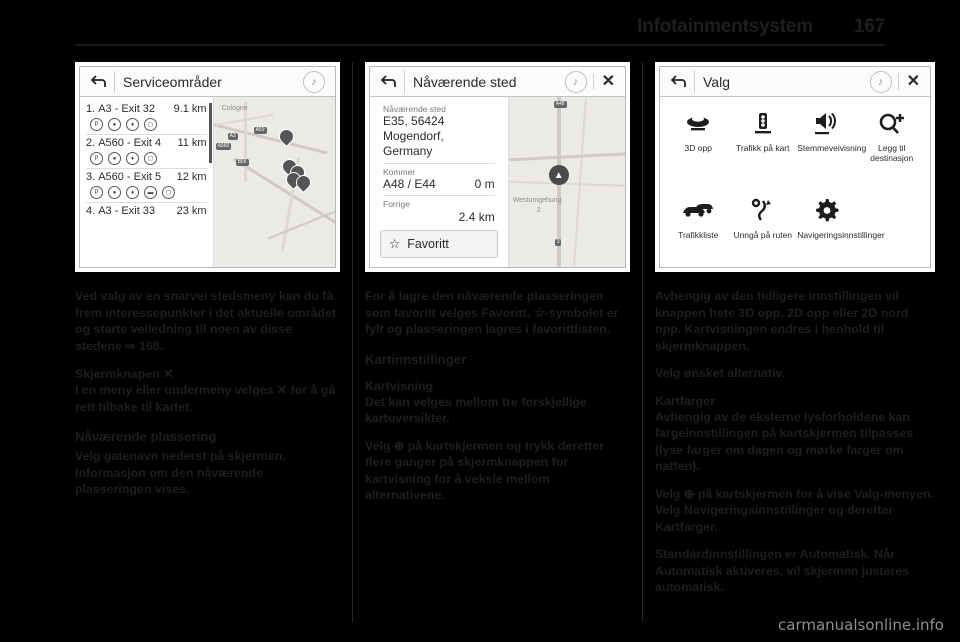 The image size is (960, 642). I want to click on option-voice-guidance: Stemmeveivisning, so click(831, 148).